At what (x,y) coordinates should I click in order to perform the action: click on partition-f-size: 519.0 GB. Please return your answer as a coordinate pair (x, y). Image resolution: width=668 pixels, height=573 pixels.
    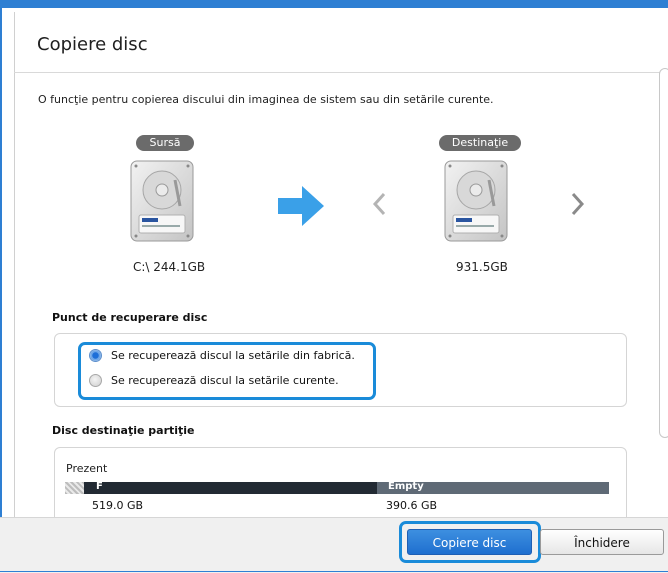
    Looking at the image, I should click on (118, 505).